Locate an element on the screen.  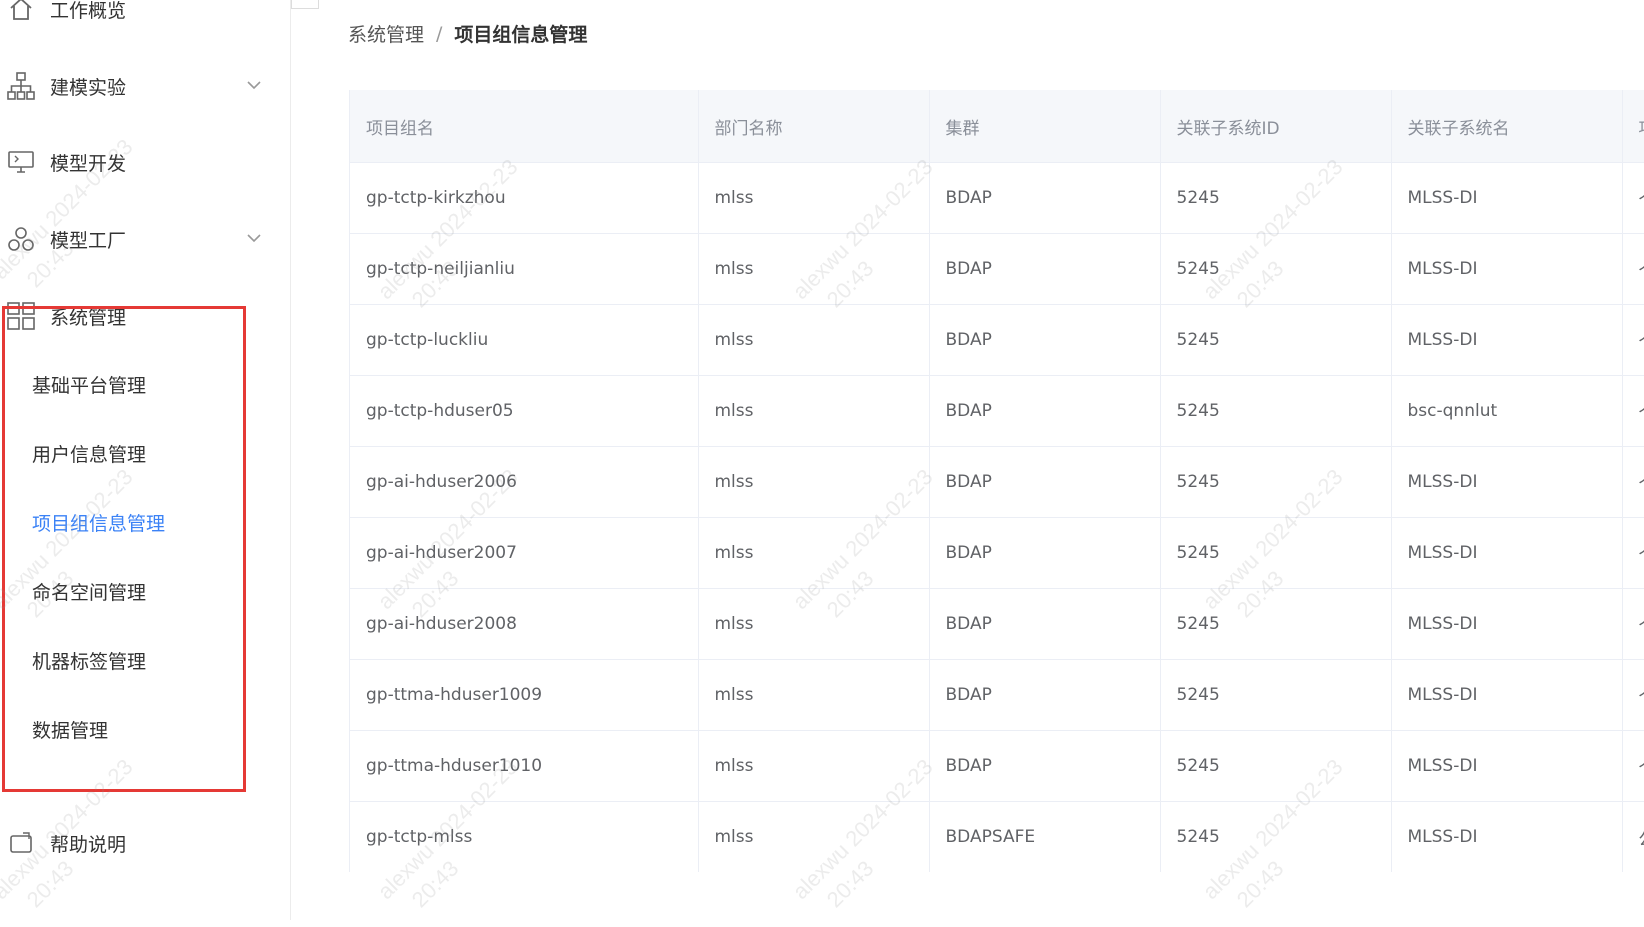
org-chart-icon is located at coordinates (21, 86).